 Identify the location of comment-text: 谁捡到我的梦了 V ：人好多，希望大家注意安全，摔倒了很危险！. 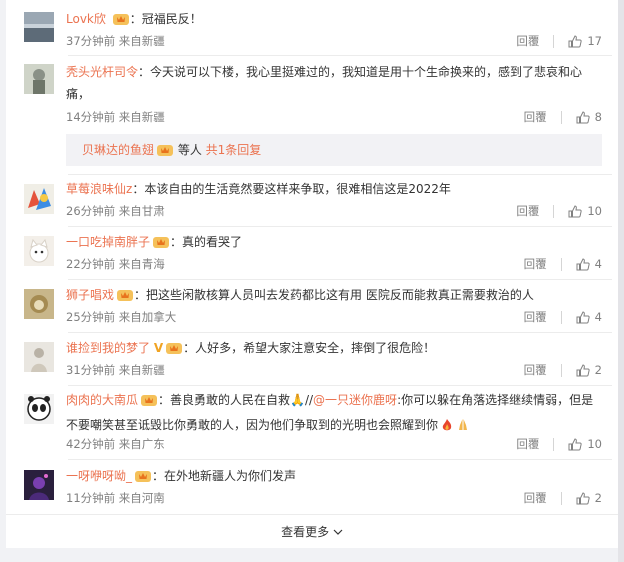
(334, 349).